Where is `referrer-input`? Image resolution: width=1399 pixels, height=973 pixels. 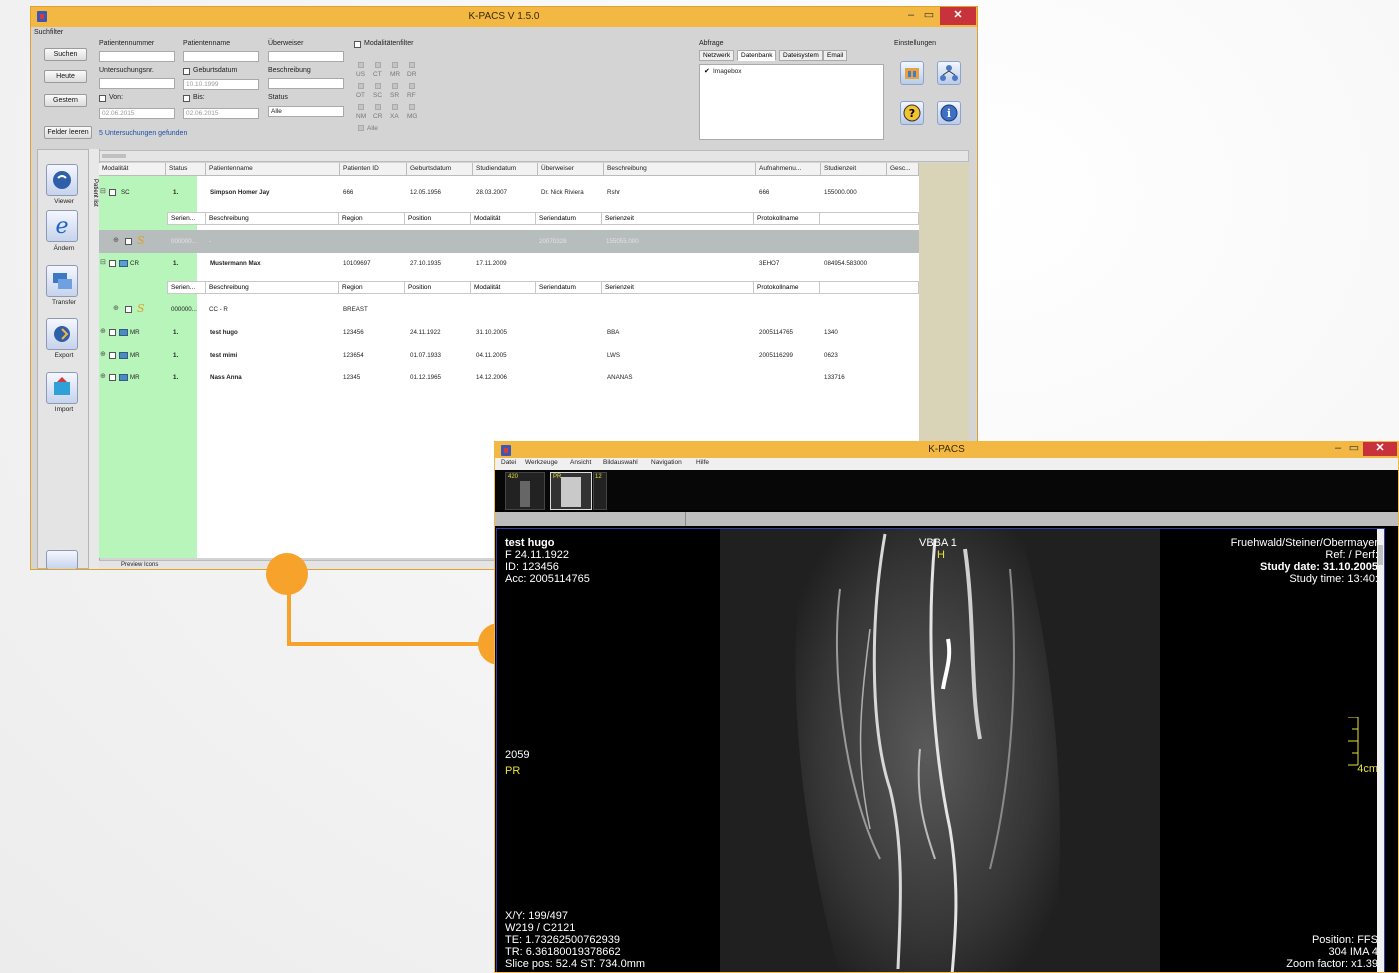
referrer-input is located at coordinates (306, 56).